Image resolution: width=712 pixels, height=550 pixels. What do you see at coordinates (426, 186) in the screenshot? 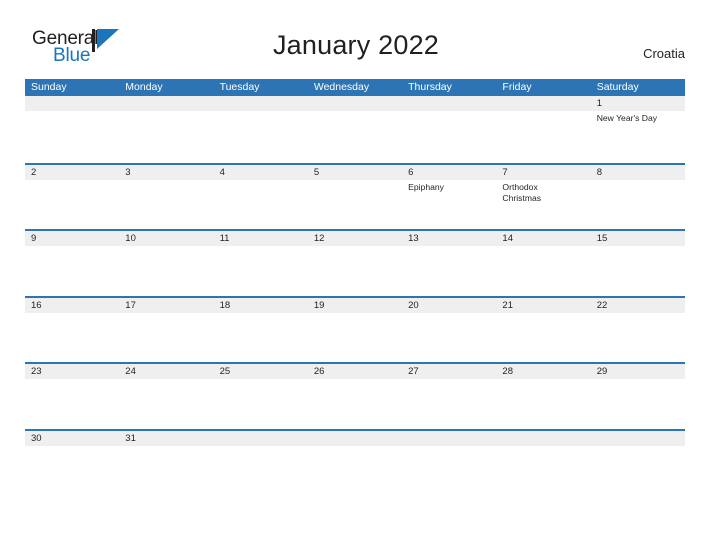
I see `holiday-label: Epiphany` at bounding box center [426, 186].